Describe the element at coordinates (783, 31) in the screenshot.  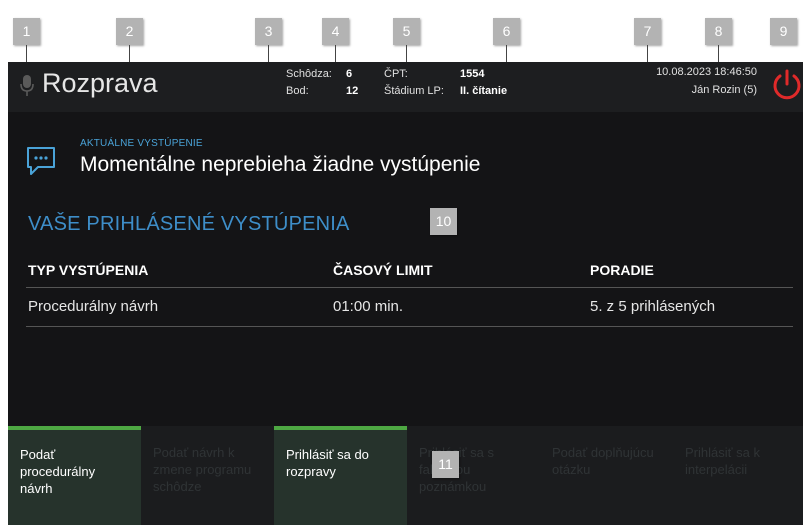
I see `callout-marker-9: 9` at that location.